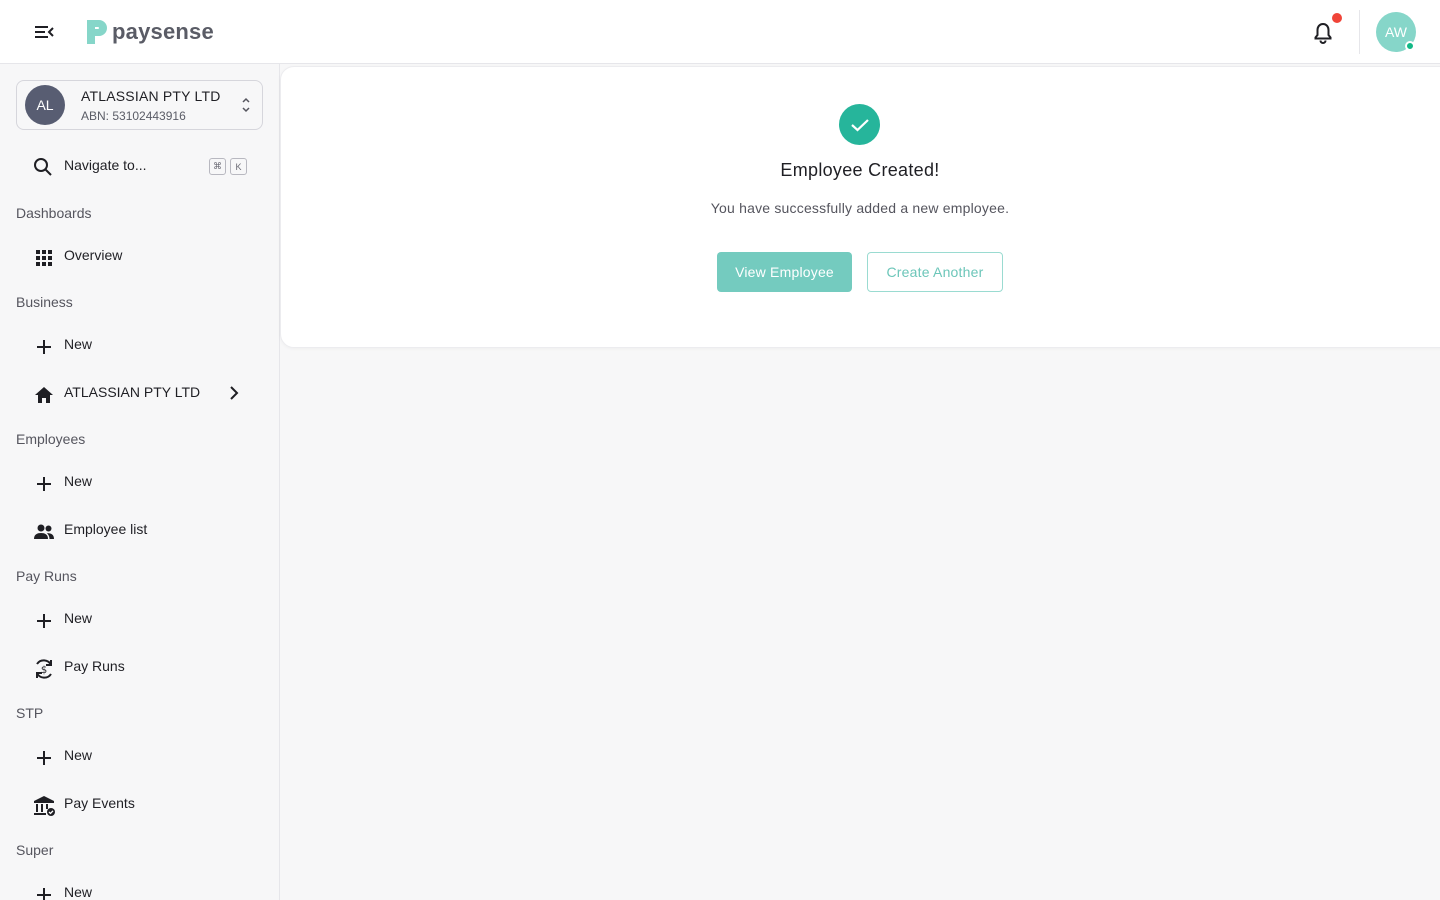  I want to click on sidebar-item-label: Employee list, so click(106, 529).